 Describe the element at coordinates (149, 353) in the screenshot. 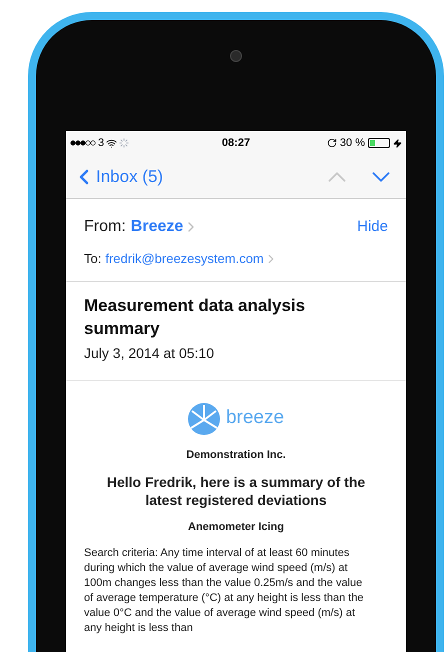

I see `email-date: July 3, 2014 at 05:10` at that location.